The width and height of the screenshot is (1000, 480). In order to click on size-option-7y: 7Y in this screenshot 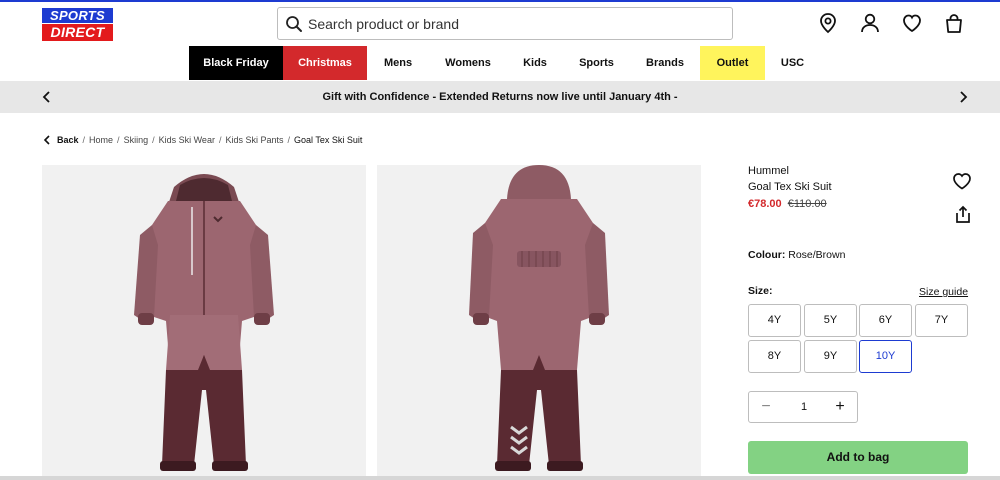, I will do `click(941, 320)`.